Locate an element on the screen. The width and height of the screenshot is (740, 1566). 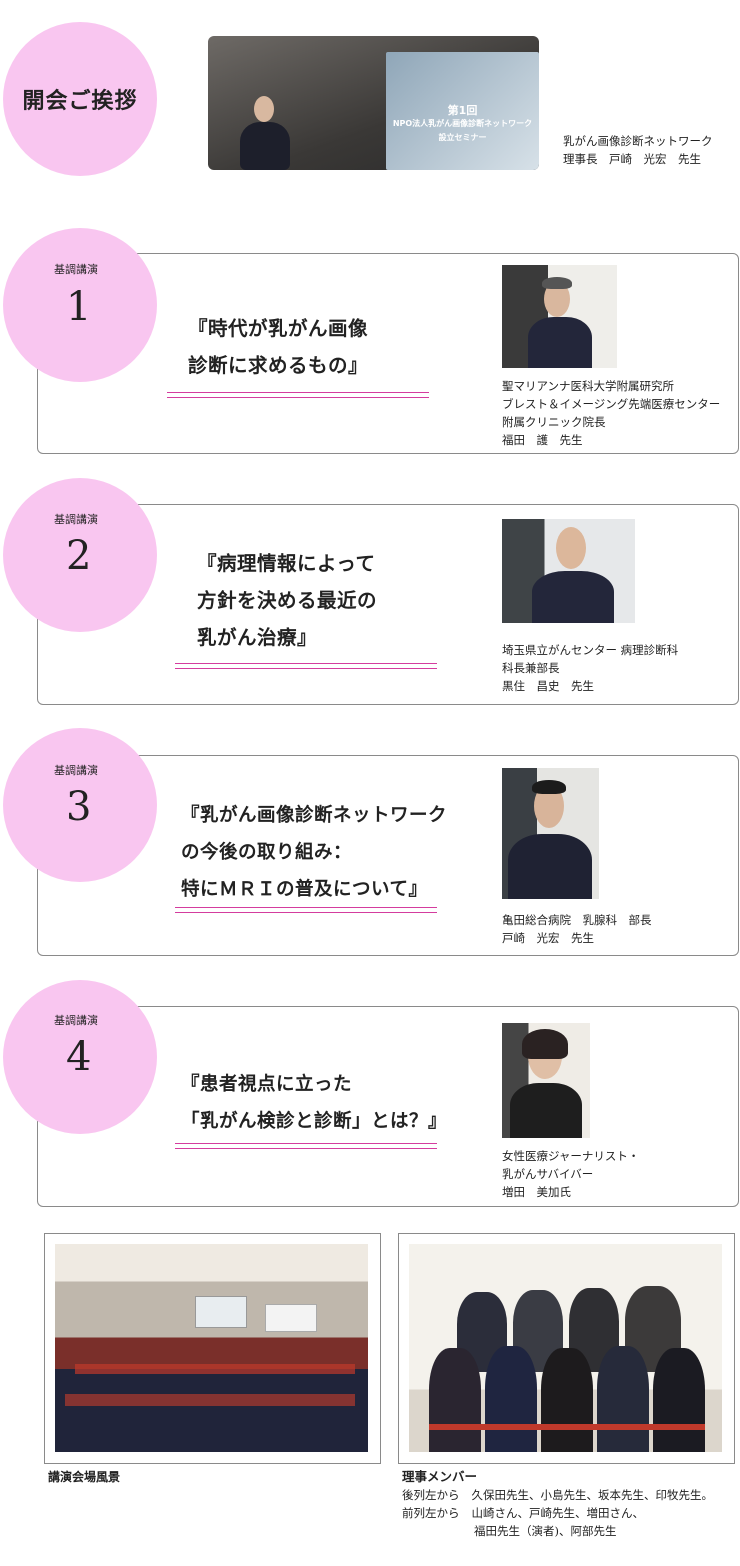
opening-circle: 開会ご挨拶 is located at coordinates (80, 99).